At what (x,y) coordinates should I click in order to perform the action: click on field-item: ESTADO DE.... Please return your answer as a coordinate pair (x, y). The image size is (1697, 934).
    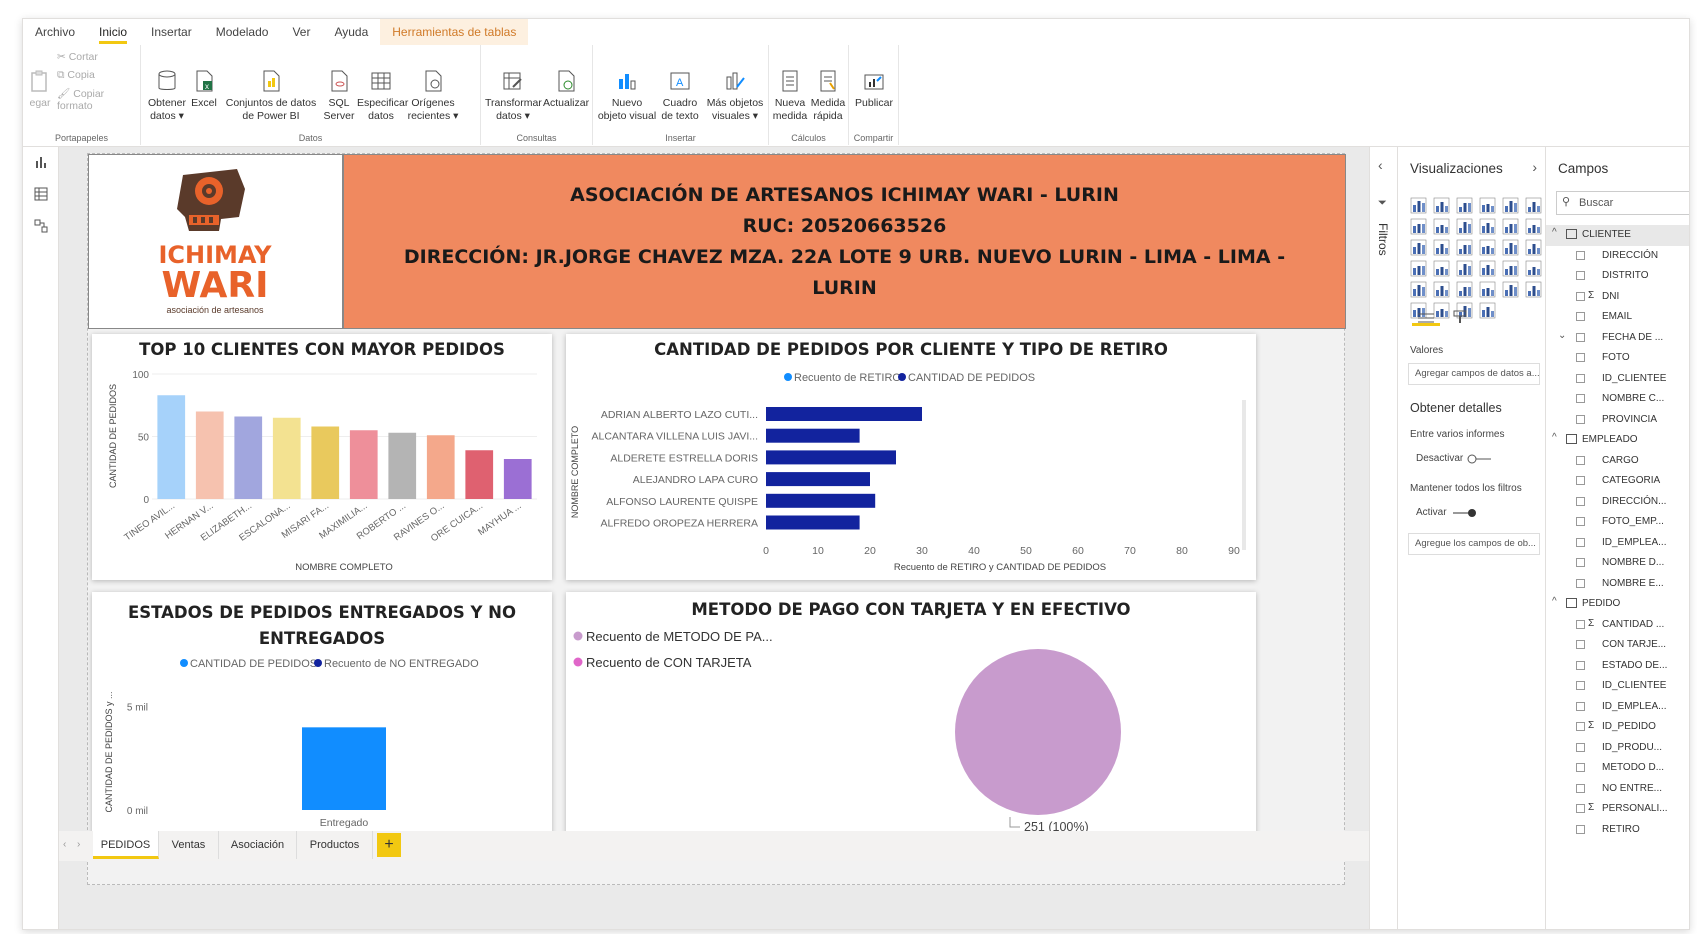
    Looking at the image, I should click on (1617, 666).